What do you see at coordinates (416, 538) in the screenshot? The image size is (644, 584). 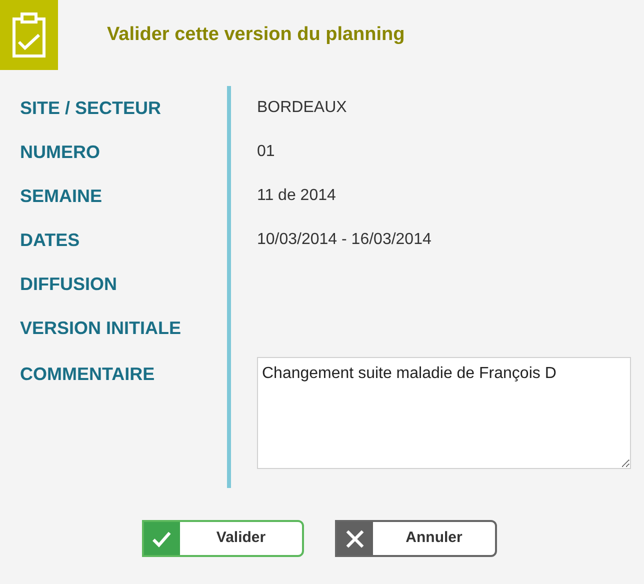 I see `cancel-button: Annuler` at bounding box center [416, 538].